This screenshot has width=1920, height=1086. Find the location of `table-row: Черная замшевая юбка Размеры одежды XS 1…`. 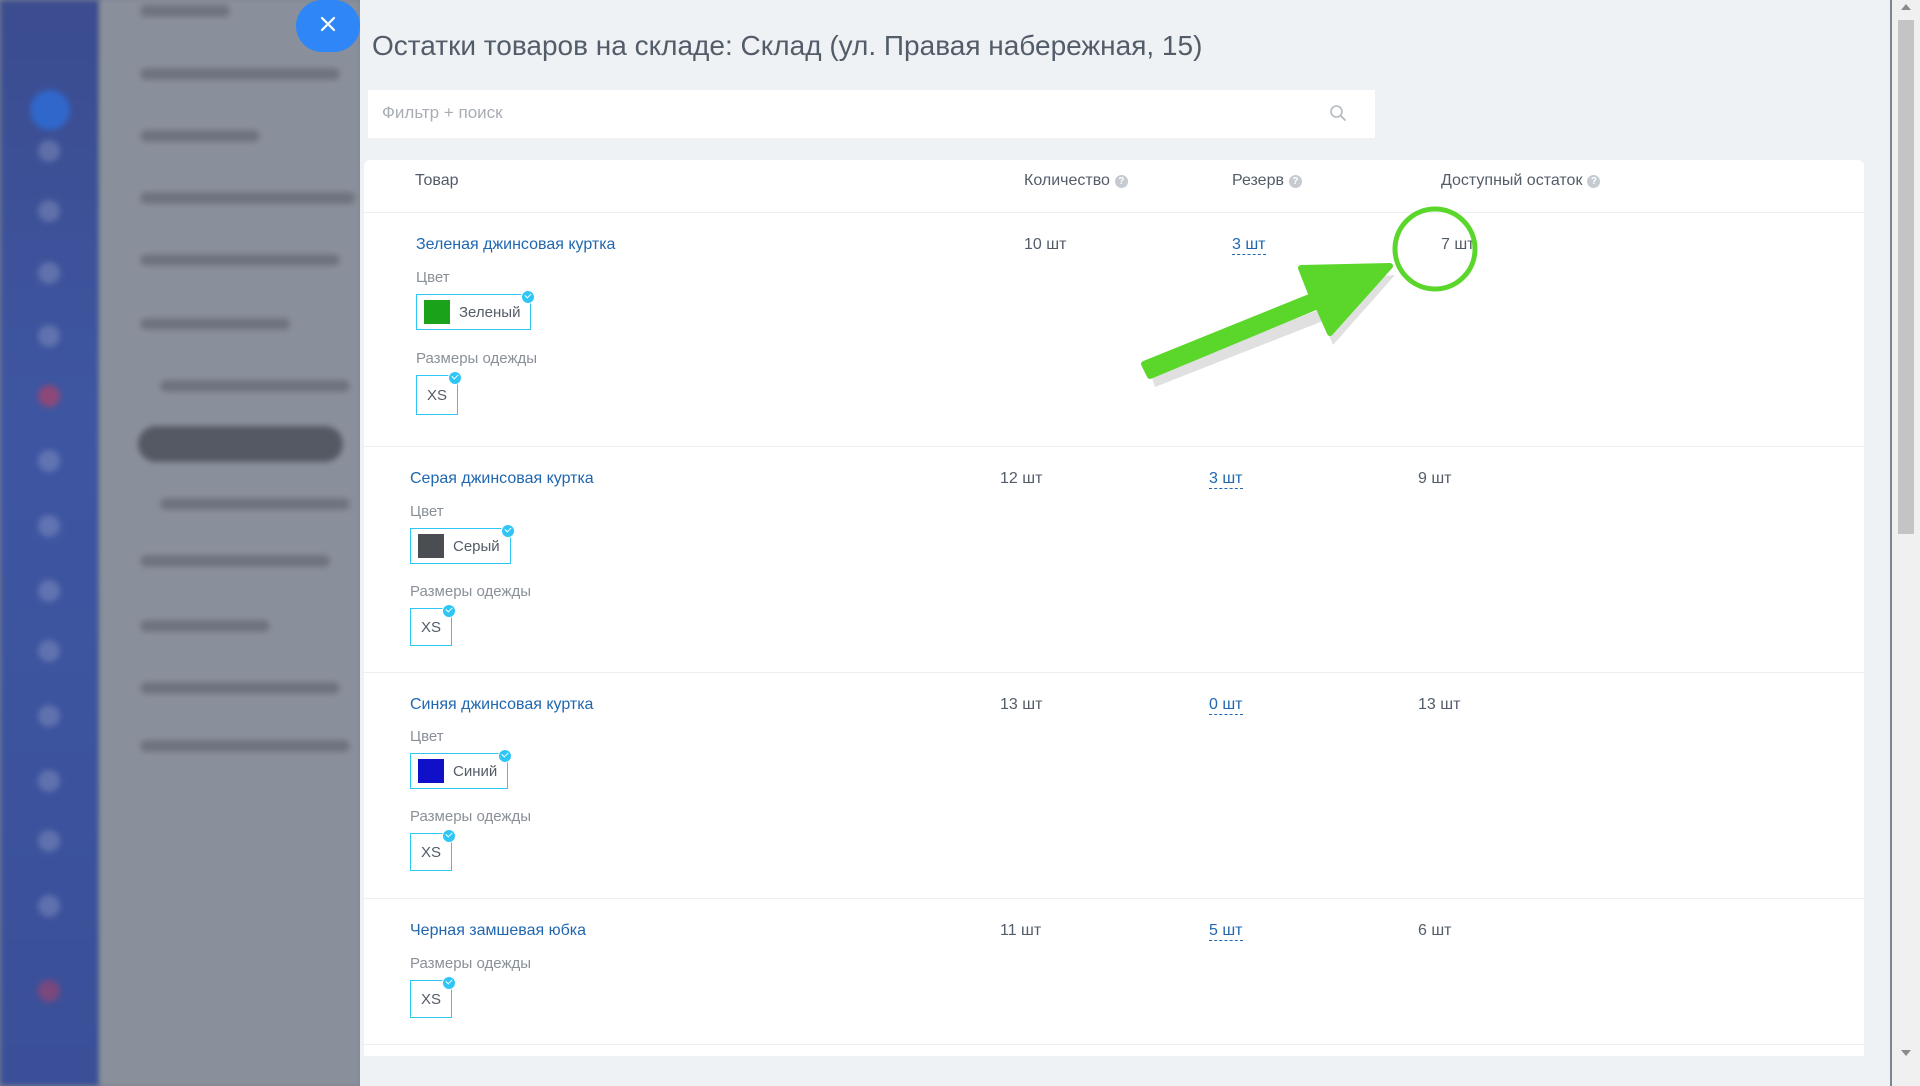

table-row: Черная замшевая юбка Размеры одежды XS 1… is located at coordinates (1114, 971).